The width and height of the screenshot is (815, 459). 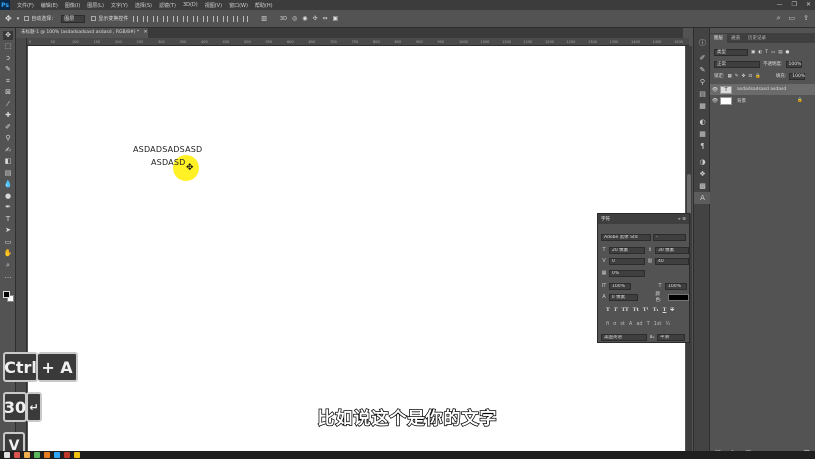 I want to click on show-transform-checkbox, so click(x=94, y=18).